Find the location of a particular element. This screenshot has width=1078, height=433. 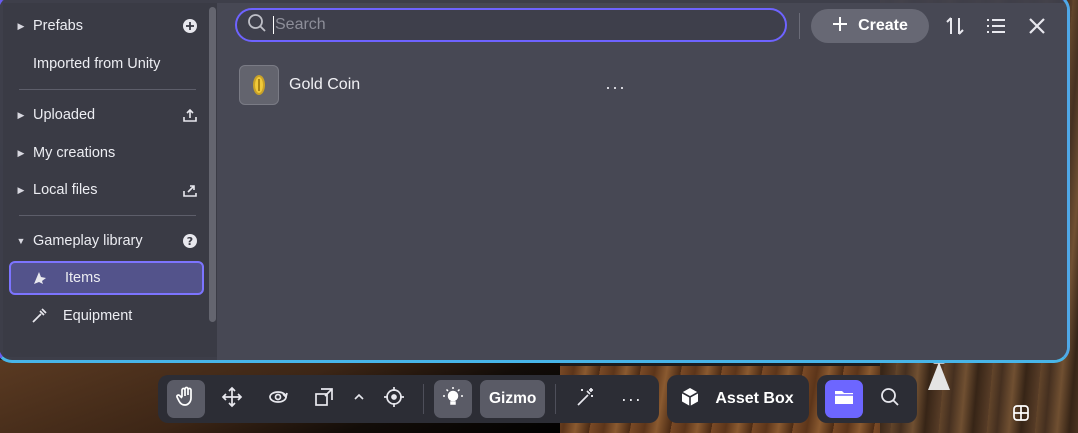

browser-tools is located at coordinates (866, 399).